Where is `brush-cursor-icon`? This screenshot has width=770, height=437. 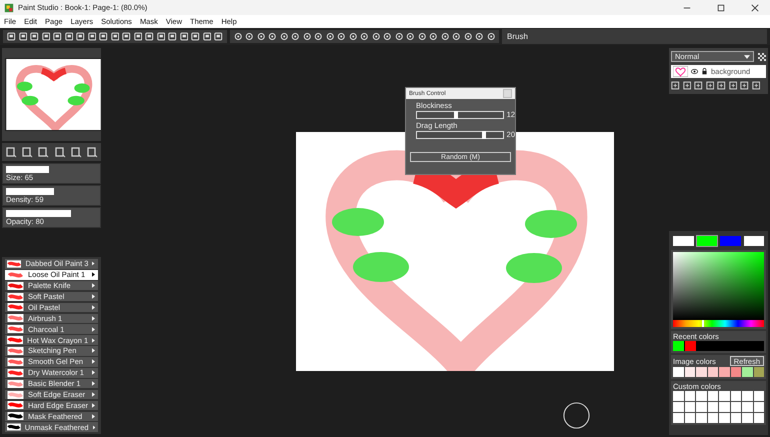 brush-cursor-icon is located at coordinates (576, 415).